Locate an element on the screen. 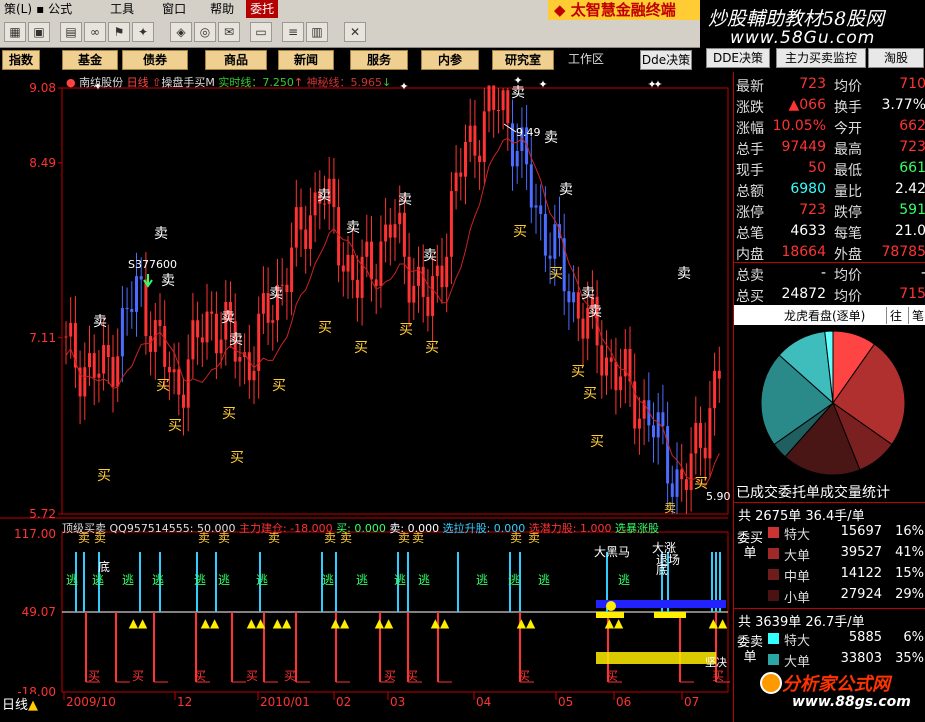 The image size is (925, 722). cat-news: 新闻 is located at coordinates (306, 60).